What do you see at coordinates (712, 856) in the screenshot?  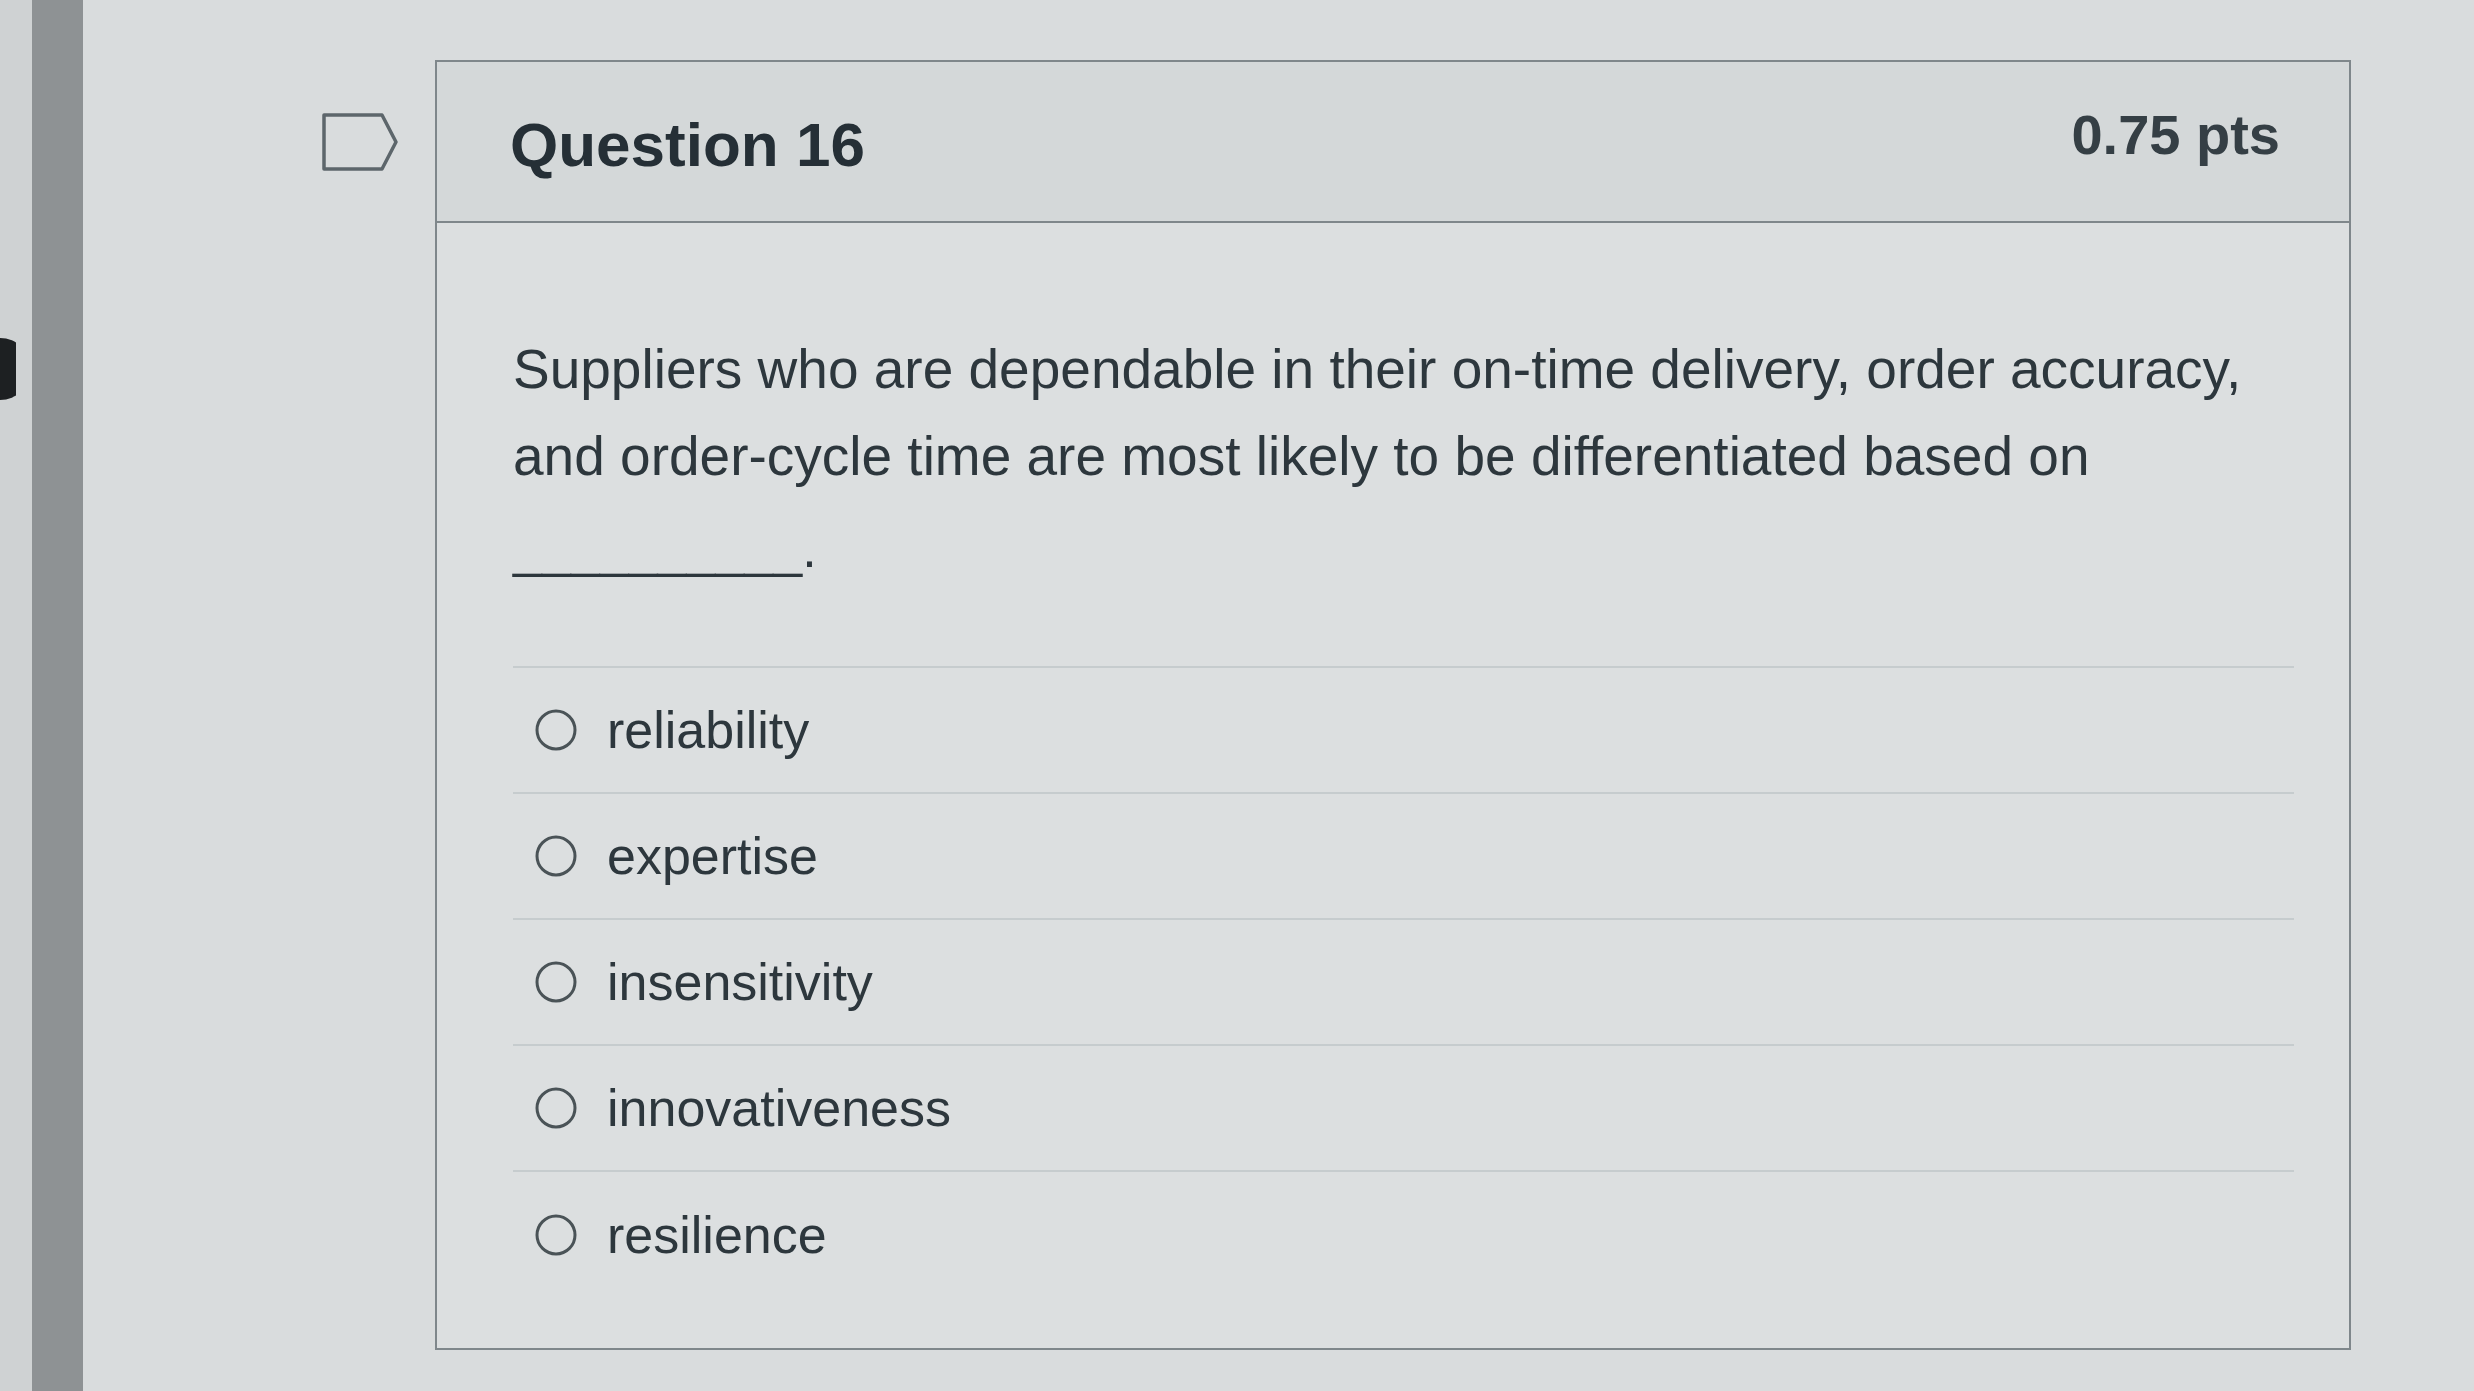 I see `answer-label: expertise` at bounding box center [712, 856].